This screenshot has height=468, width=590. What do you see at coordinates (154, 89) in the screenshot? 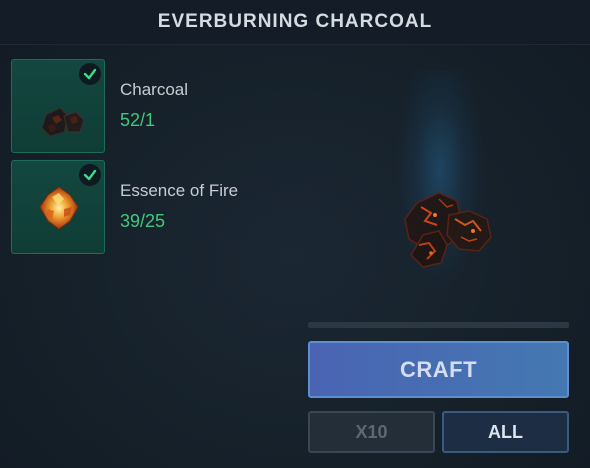
I see `ingredient-name: Charcoal` at bounding box center [154, 89].